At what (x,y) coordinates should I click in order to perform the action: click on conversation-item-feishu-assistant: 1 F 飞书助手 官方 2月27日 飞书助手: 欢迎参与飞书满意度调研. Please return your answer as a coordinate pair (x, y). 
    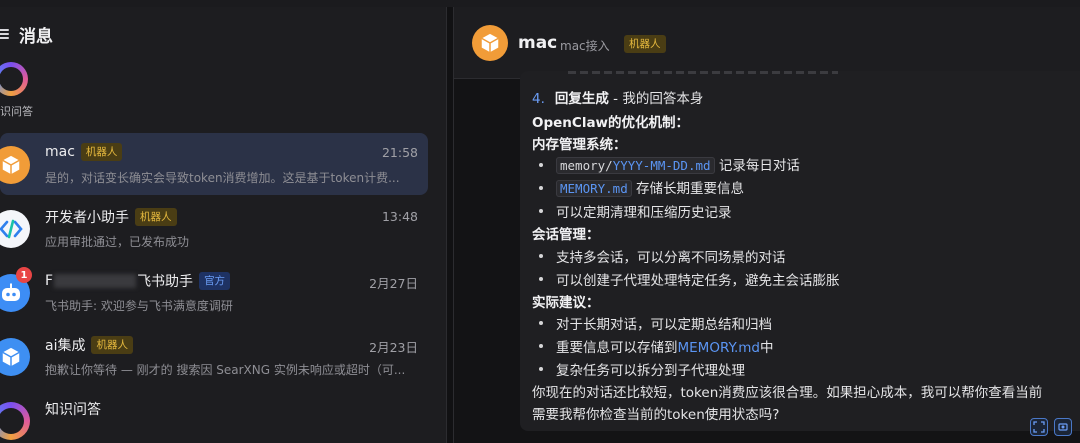
    Looking at the image, I should click on (214, 292).